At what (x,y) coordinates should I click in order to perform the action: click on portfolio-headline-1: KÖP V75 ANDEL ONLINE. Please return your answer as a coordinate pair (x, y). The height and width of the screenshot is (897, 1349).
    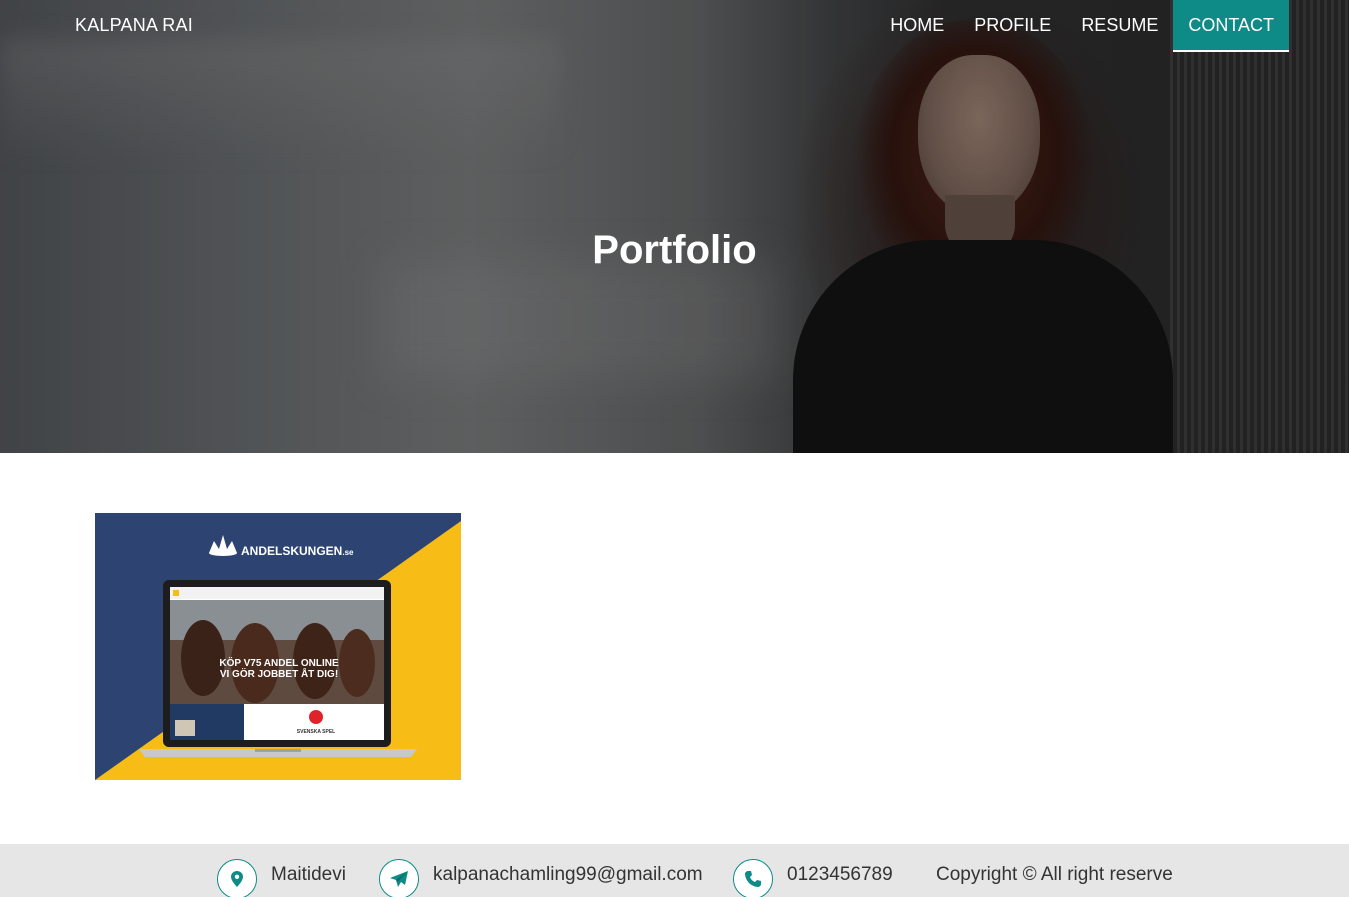
    Looking at the image, I should click on (279, 662).